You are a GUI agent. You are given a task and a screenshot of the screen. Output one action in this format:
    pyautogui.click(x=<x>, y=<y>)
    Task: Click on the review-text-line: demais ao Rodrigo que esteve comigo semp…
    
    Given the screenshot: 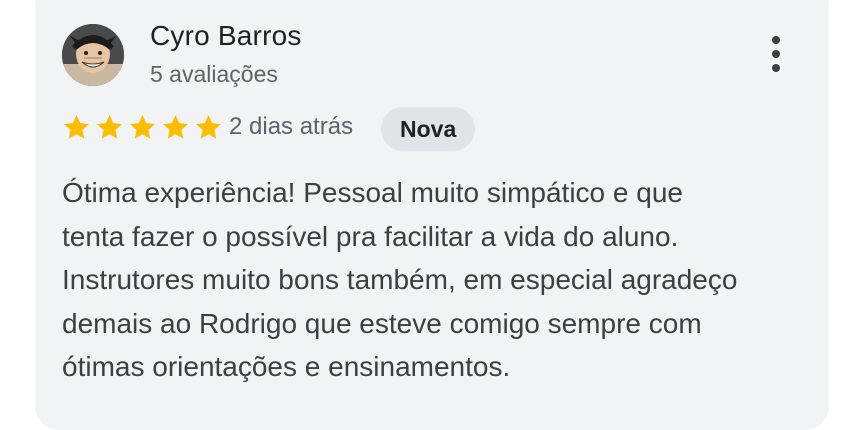 What is the action you would take?
    pyautogui.click(x=382, y=323)
    